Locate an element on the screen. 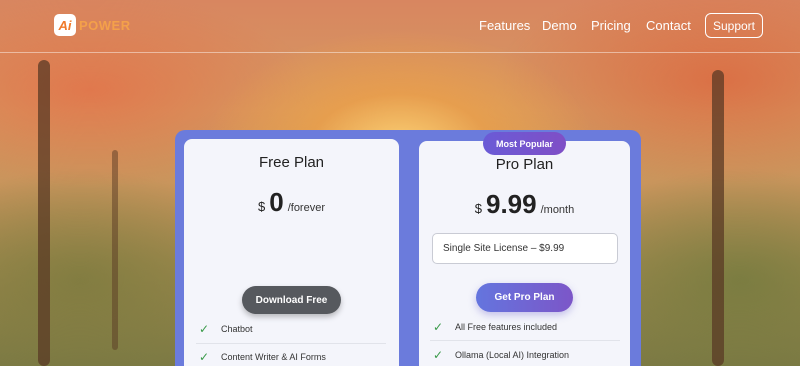  free-plan-title: Free Plan is located at coordinates (291, 162).